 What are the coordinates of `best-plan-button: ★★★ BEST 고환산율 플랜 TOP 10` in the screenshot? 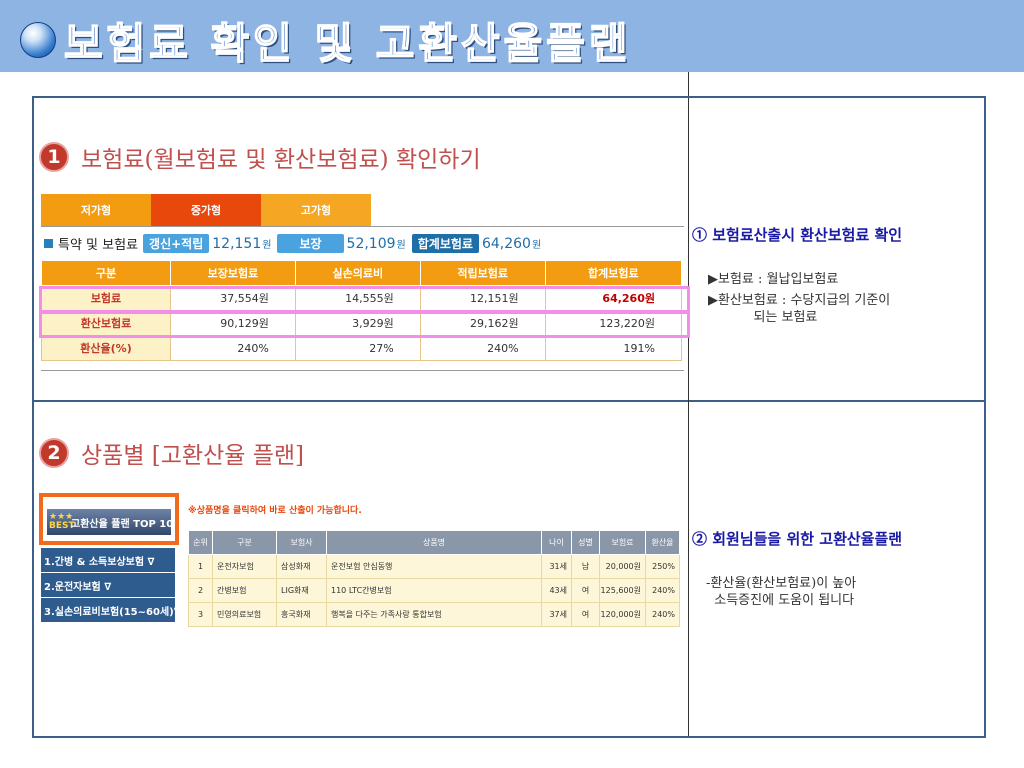 It's located at (110, 522).